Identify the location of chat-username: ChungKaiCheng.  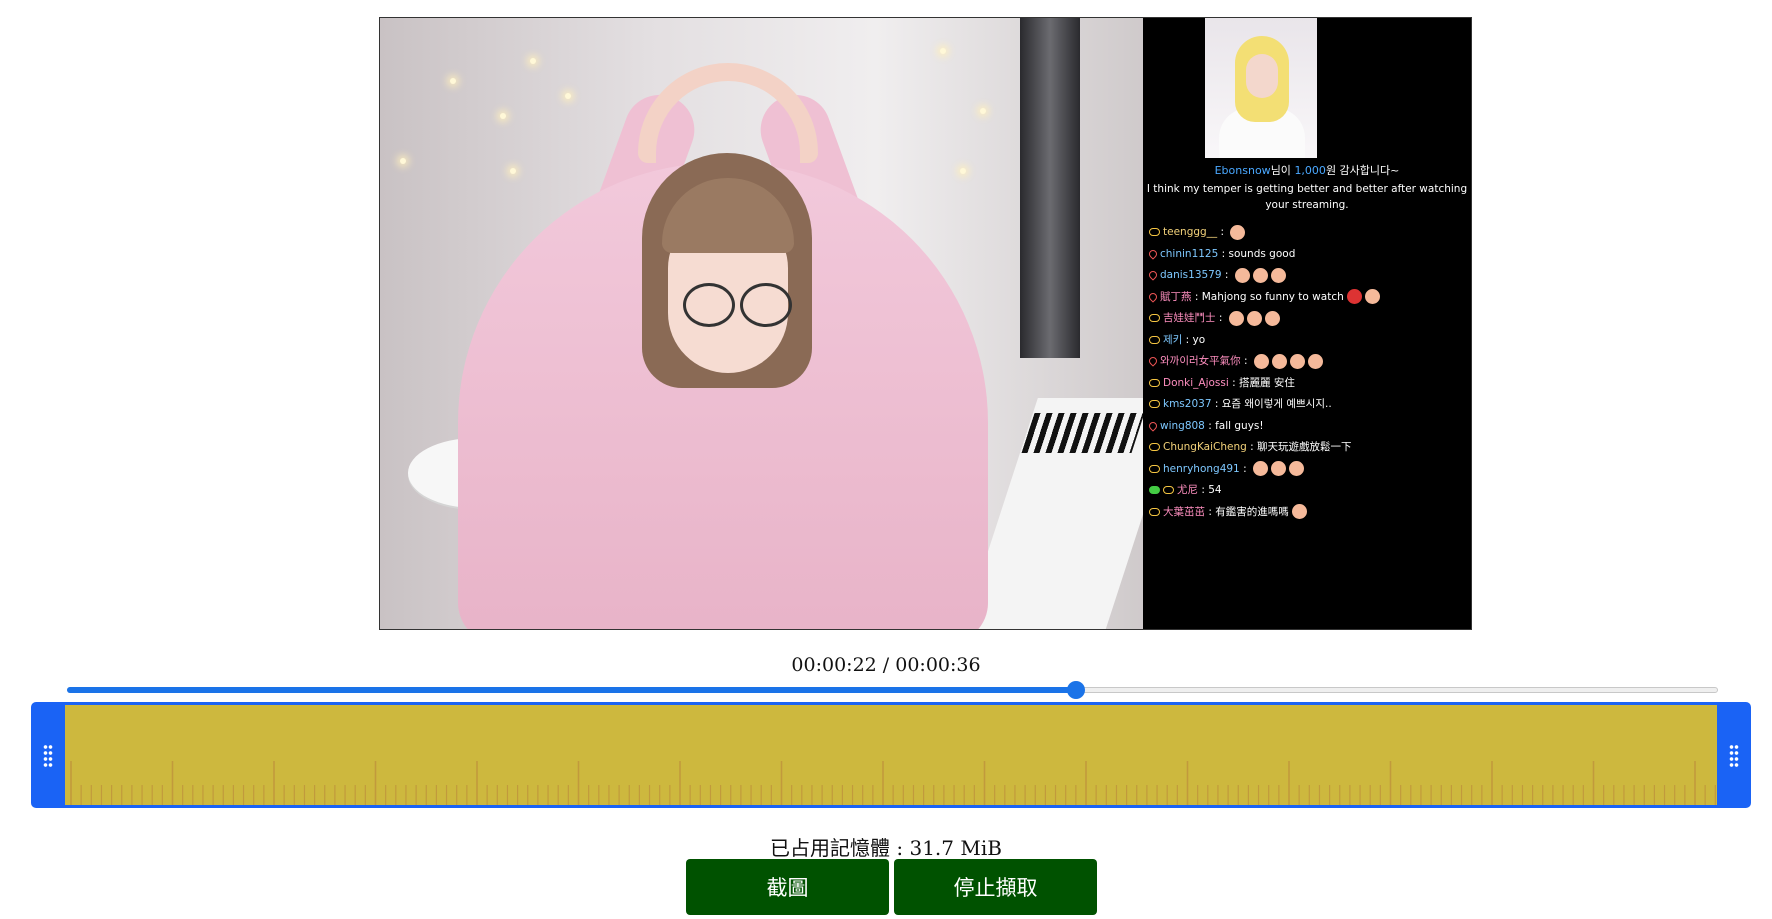
(1205, 447).